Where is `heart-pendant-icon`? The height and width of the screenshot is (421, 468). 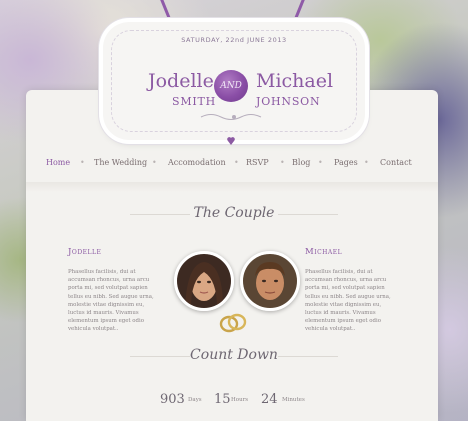 heart-pendant-icon is located at coordinates (231, 142).